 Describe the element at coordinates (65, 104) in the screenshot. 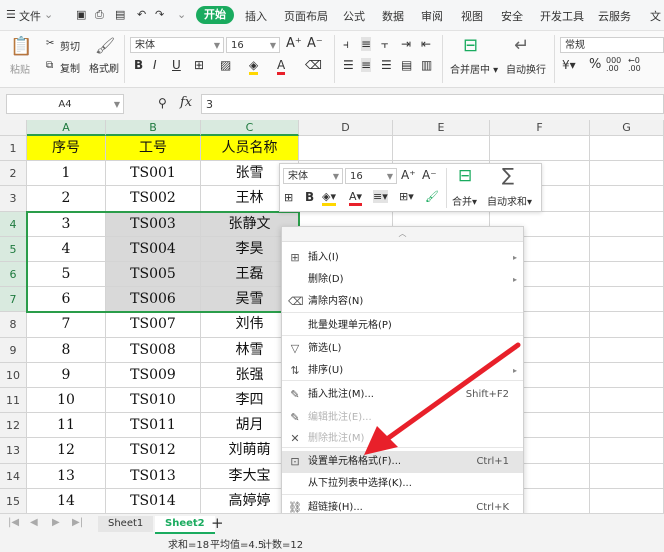

I see `name-box: A4 ▼` at that location.